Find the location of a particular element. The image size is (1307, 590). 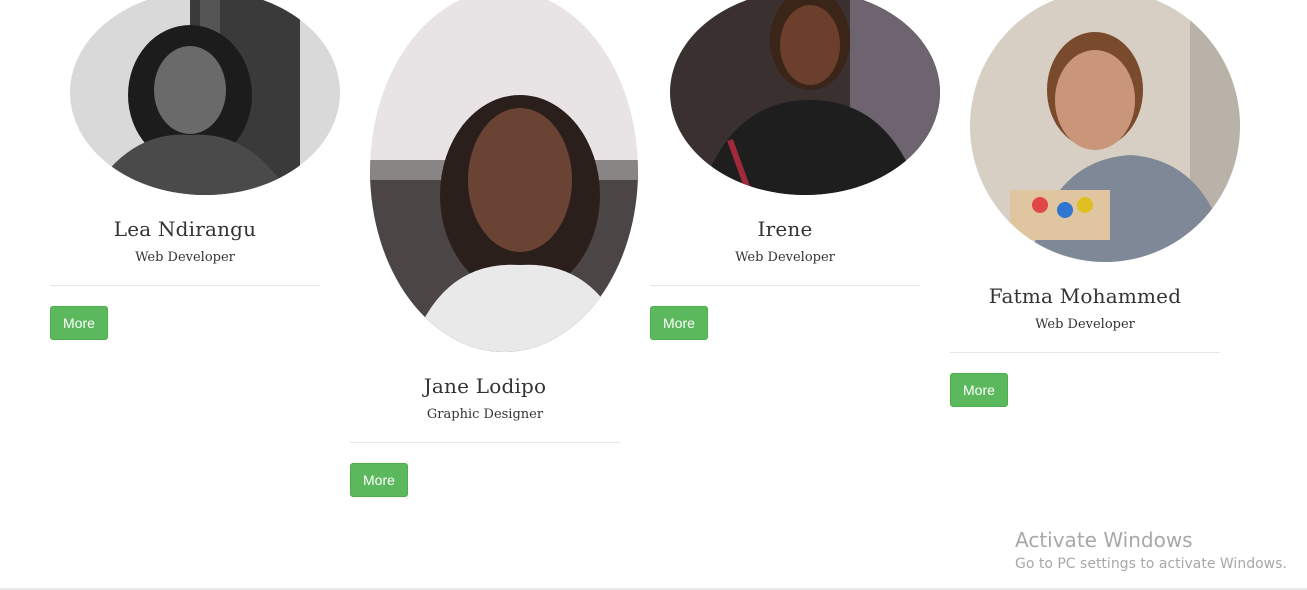

avatar-jane is located at coordinates (504, 176).